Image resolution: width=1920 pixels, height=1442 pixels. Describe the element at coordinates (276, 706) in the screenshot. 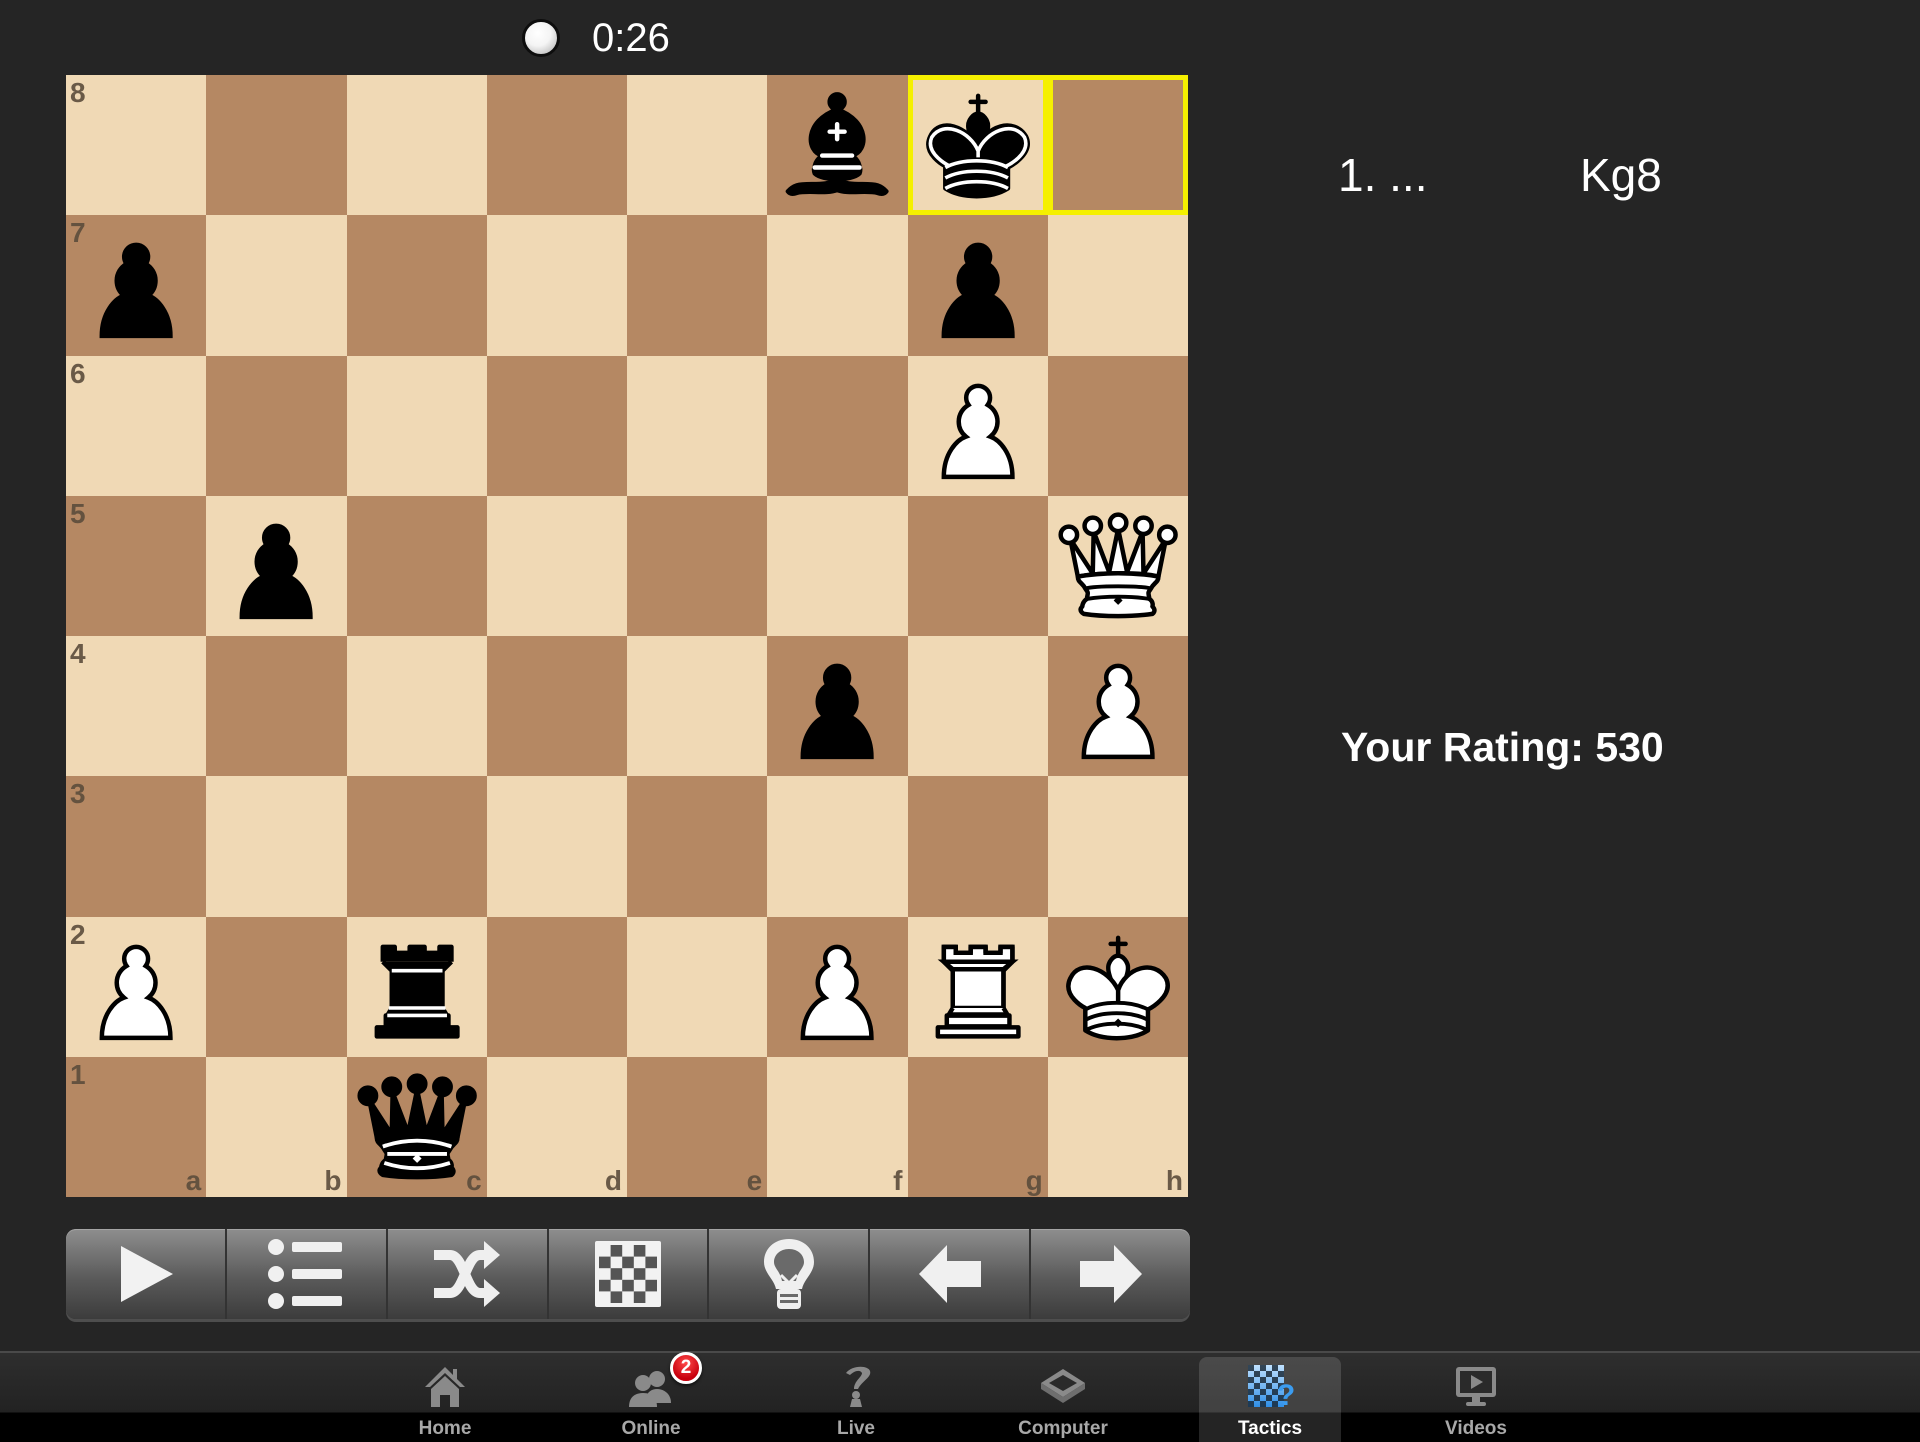

I see `square-b4` at that location.